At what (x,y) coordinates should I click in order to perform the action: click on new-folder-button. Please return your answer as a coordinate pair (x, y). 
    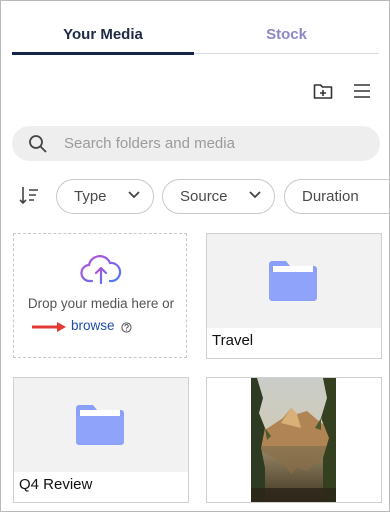
    Looking at the image, I should click on (323, 91).